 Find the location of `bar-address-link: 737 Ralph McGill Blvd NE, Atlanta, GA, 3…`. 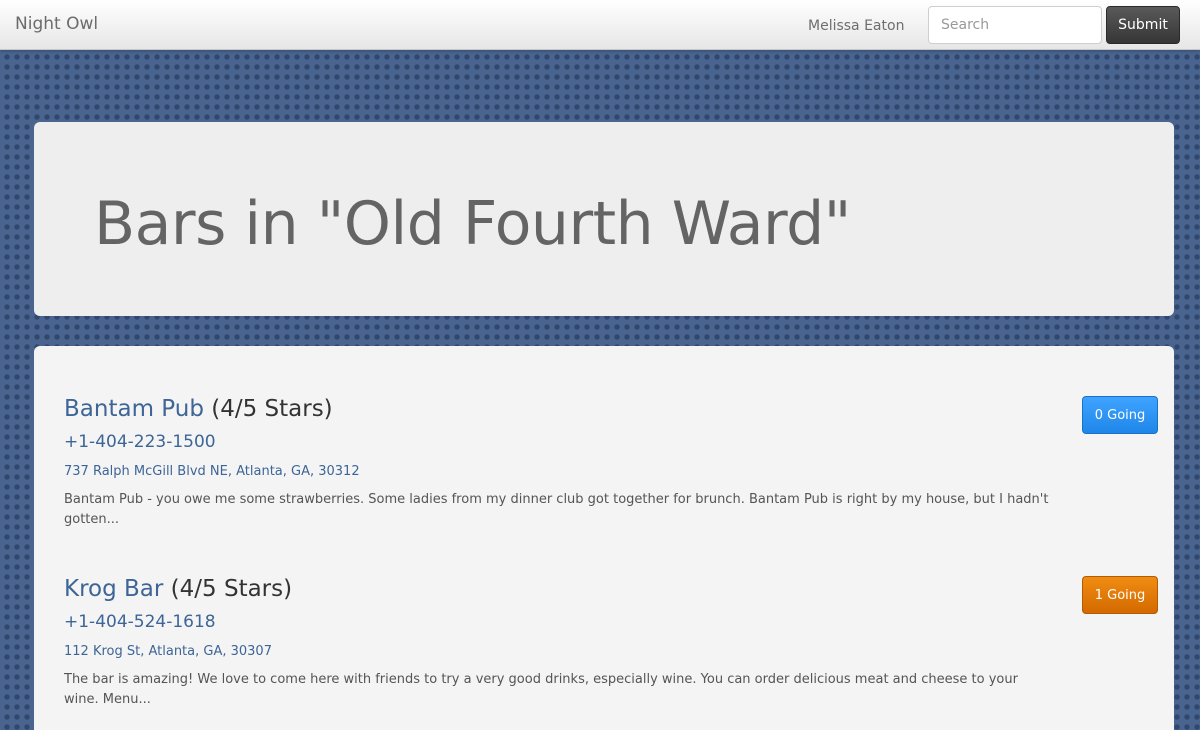

bar-address-link: 737 Ralph McGill Blvd NE, Atlanta, GA, 3… is located at coordinates (212, 471).